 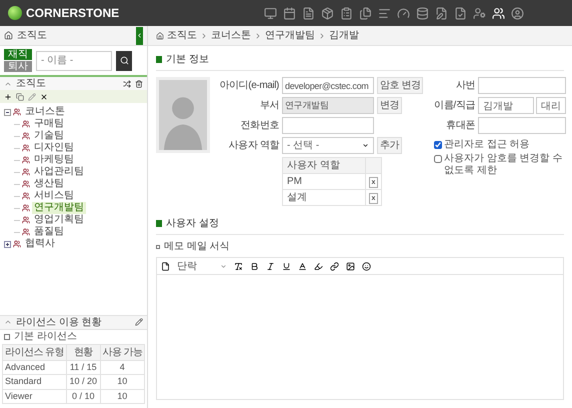 I want to click on copy-icon, so click(x=20, y=96).